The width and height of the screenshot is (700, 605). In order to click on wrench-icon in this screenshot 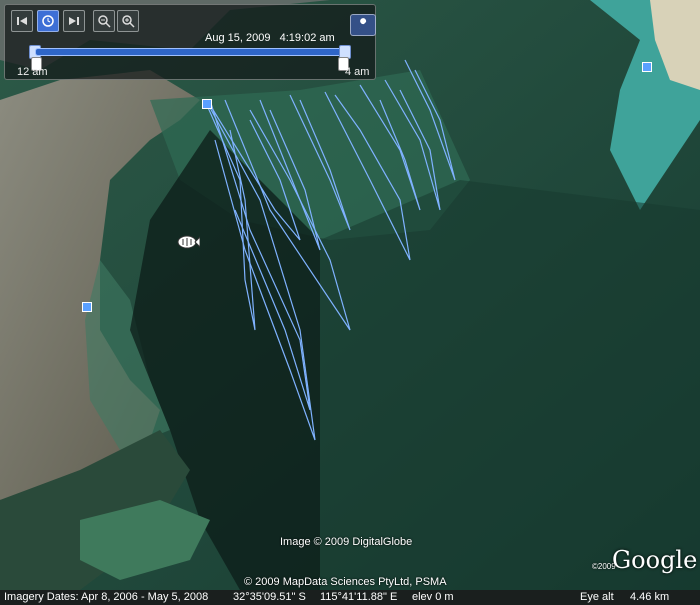, I will do `click(363, 25)`.